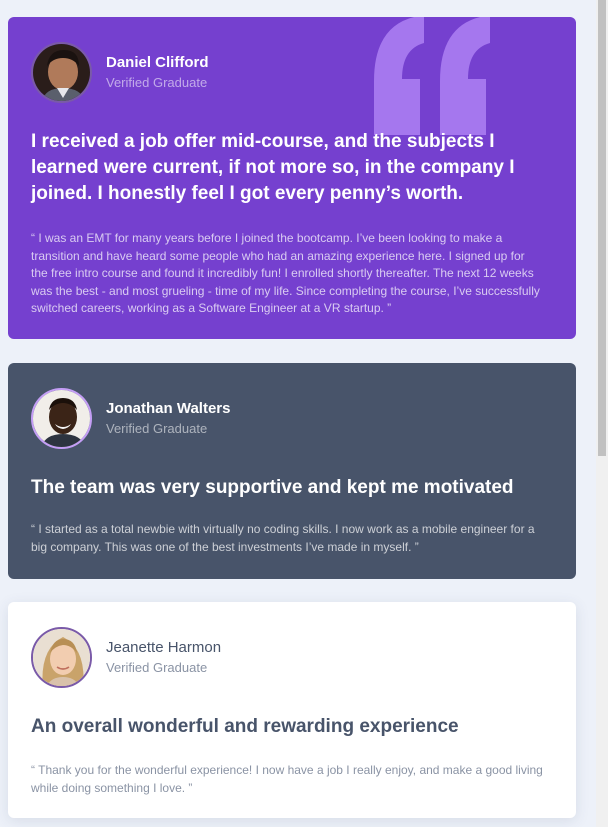  What do you see at coordinates (602, 228) in the screenshot?
I see `scrollbar-thumb` at bounding box center [602, 228].